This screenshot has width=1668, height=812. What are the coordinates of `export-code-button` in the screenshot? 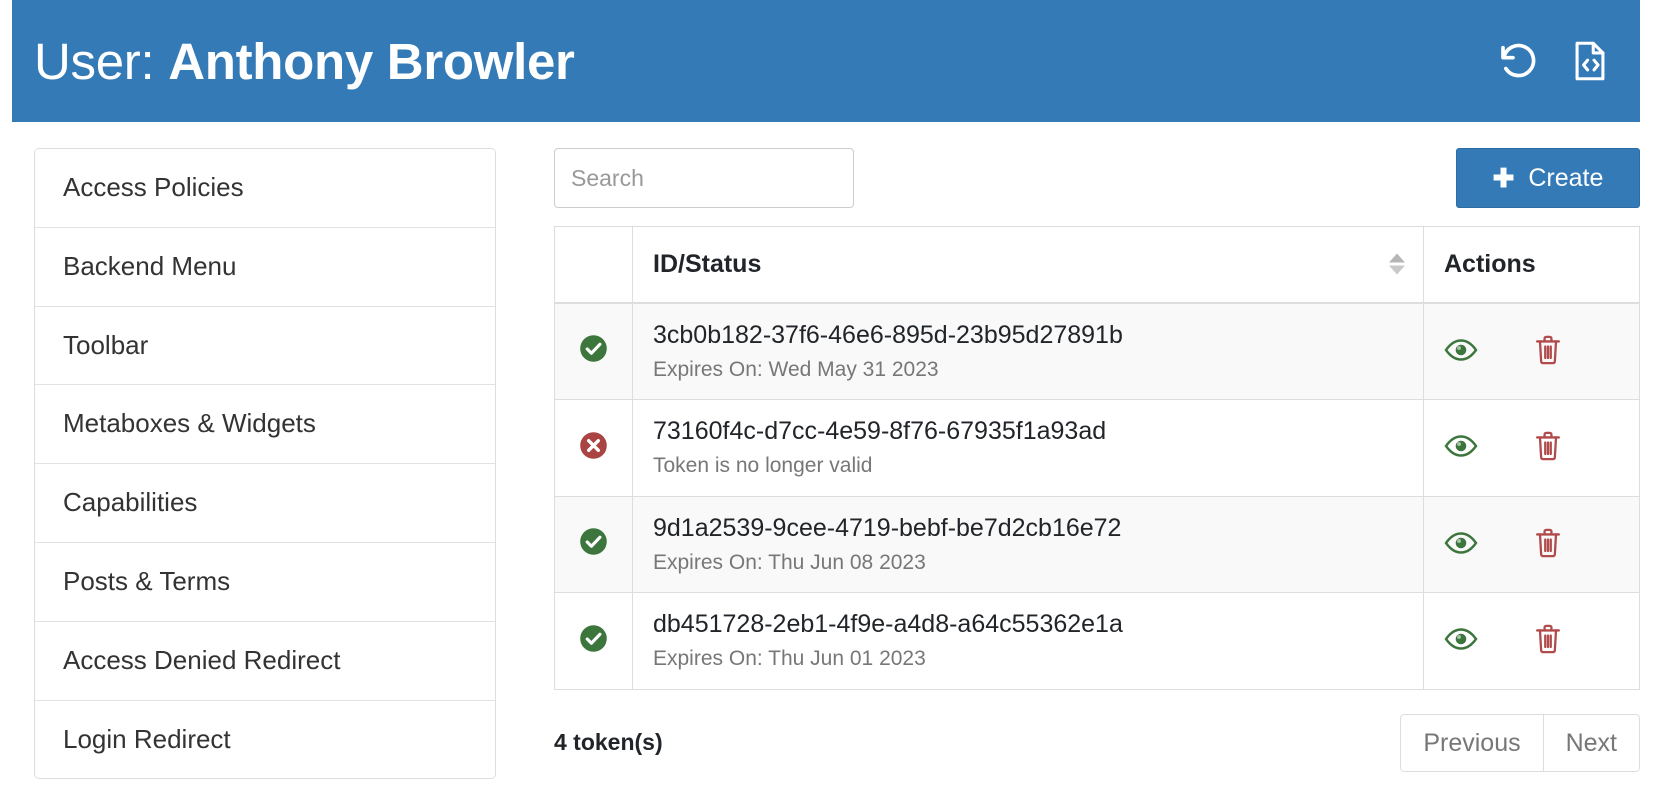 It's located at (1590, 61).